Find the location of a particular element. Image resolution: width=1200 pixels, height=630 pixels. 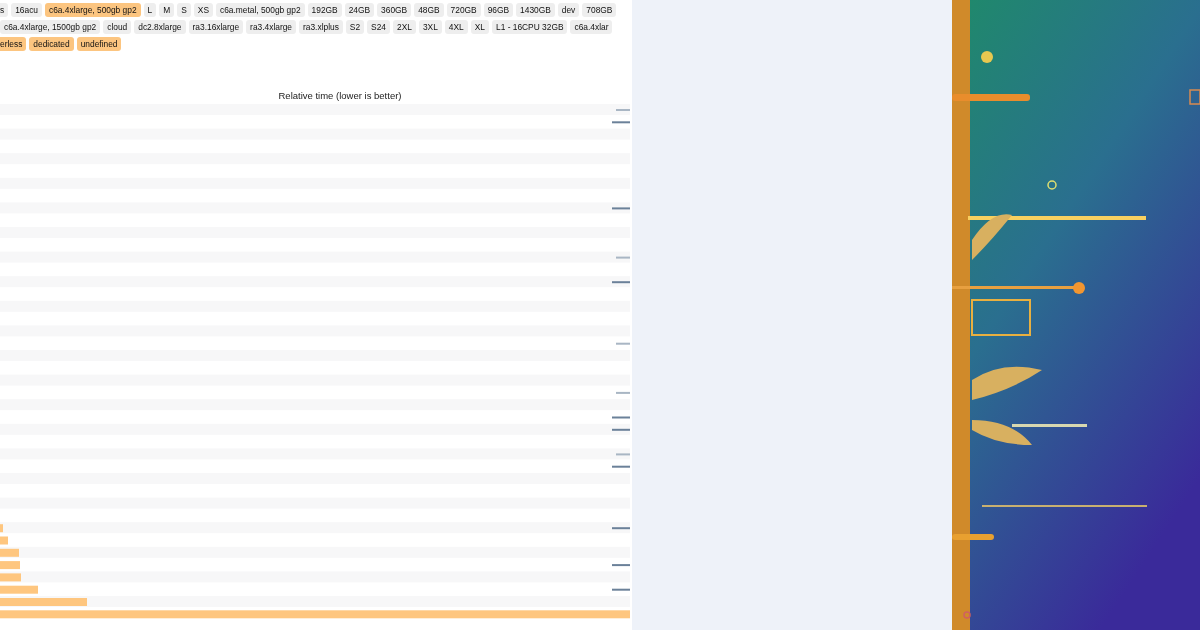

filter-tag: S24 is located at coordinates (378, 27).